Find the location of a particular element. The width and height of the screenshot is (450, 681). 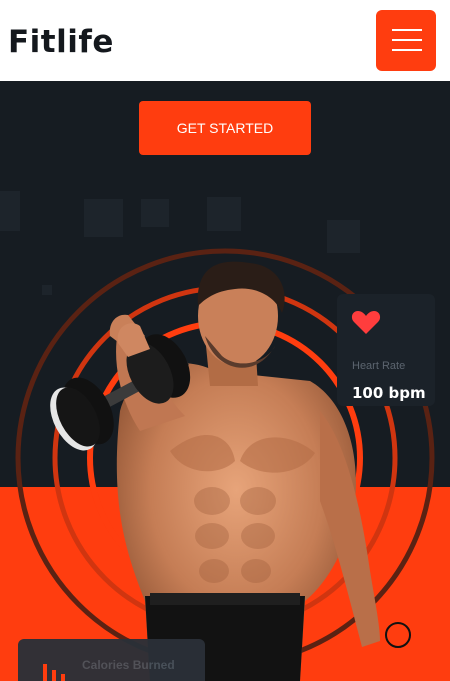

scroll-indicator is located at coordinates (398, 635).